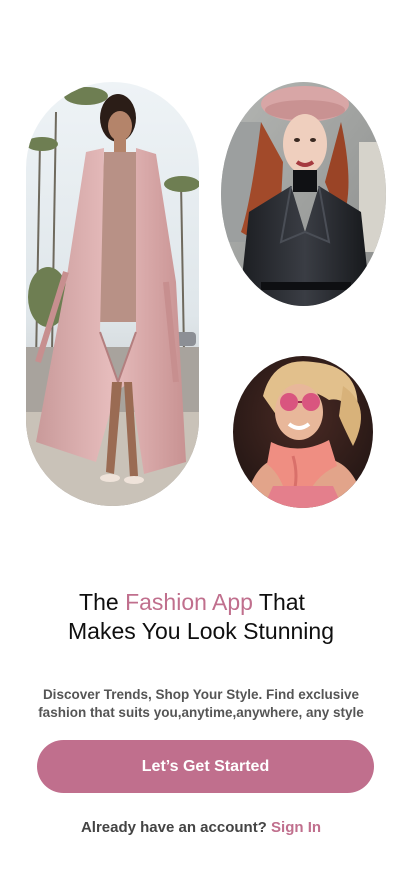 Image resolution: width=402 pixels, height=874 pixels. What do you see at coordinates (278, 602) in the screenshot?
I see `headline-suffix: That` at bounding box center [278, 602].